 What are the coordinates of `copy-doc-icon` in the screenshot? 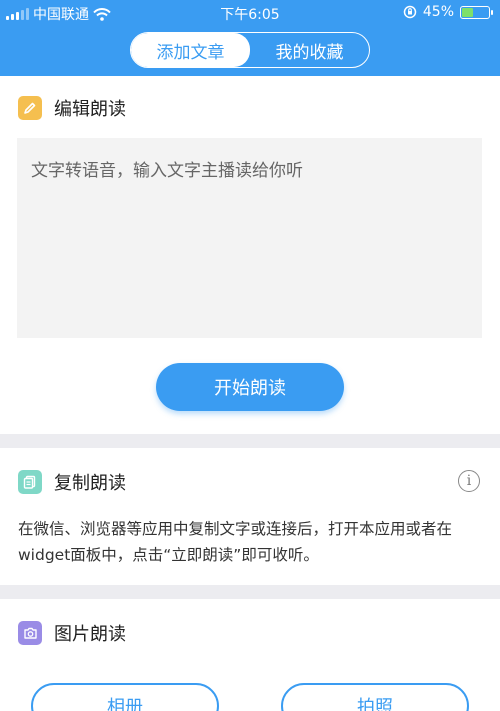 It's located at (30, 482).